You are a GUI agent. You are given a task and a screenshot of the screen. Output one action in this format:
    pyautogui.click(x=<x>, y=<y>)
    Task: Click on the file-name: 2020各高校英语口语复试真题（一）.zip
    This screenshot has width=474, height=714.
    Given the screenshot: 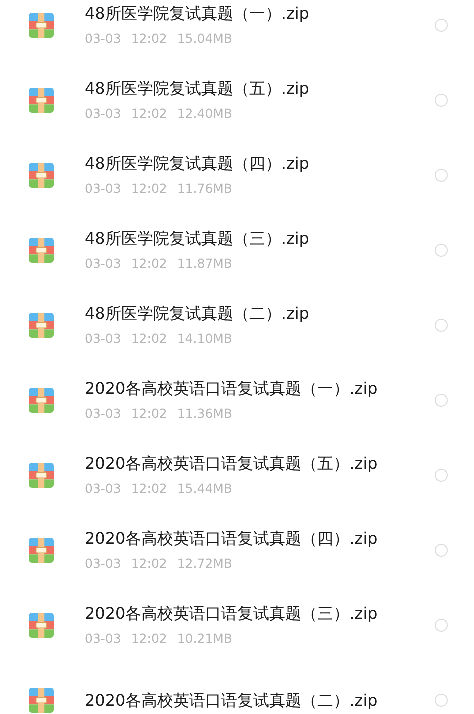 What is the action you would take?
    pyautogui.click(x=260, y=389)
    